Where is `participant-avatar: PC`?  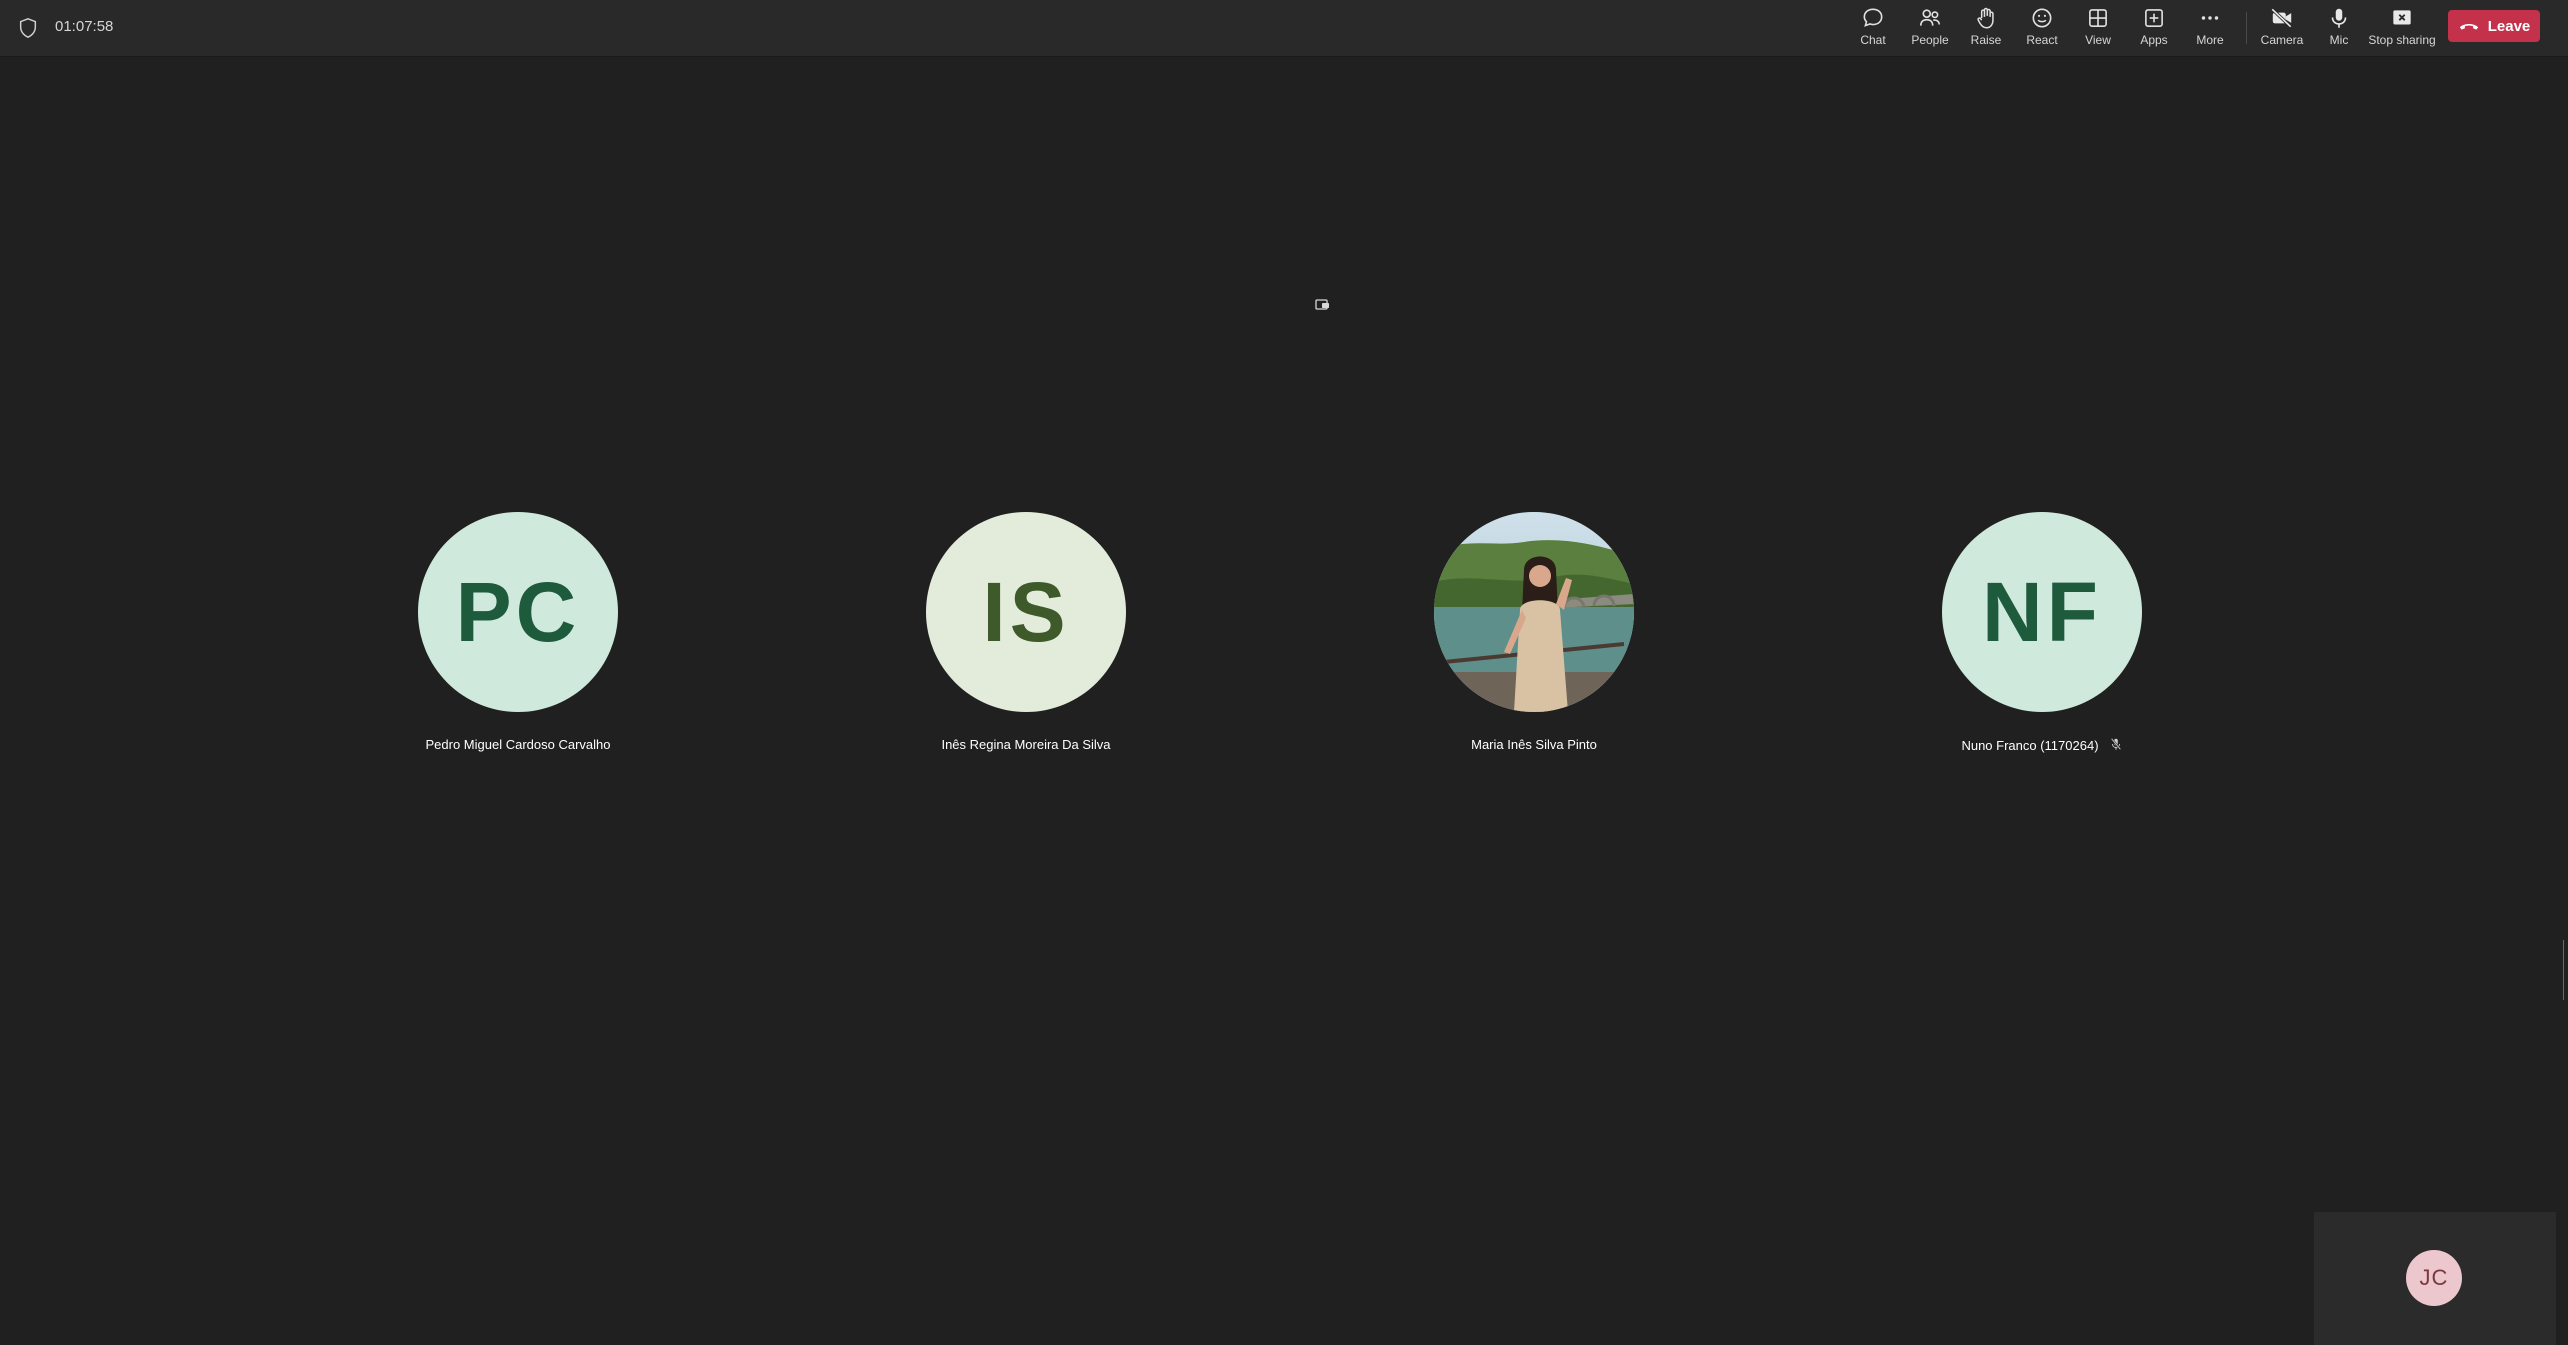
participant-avatar: PC is located at coordinates (518, 612).